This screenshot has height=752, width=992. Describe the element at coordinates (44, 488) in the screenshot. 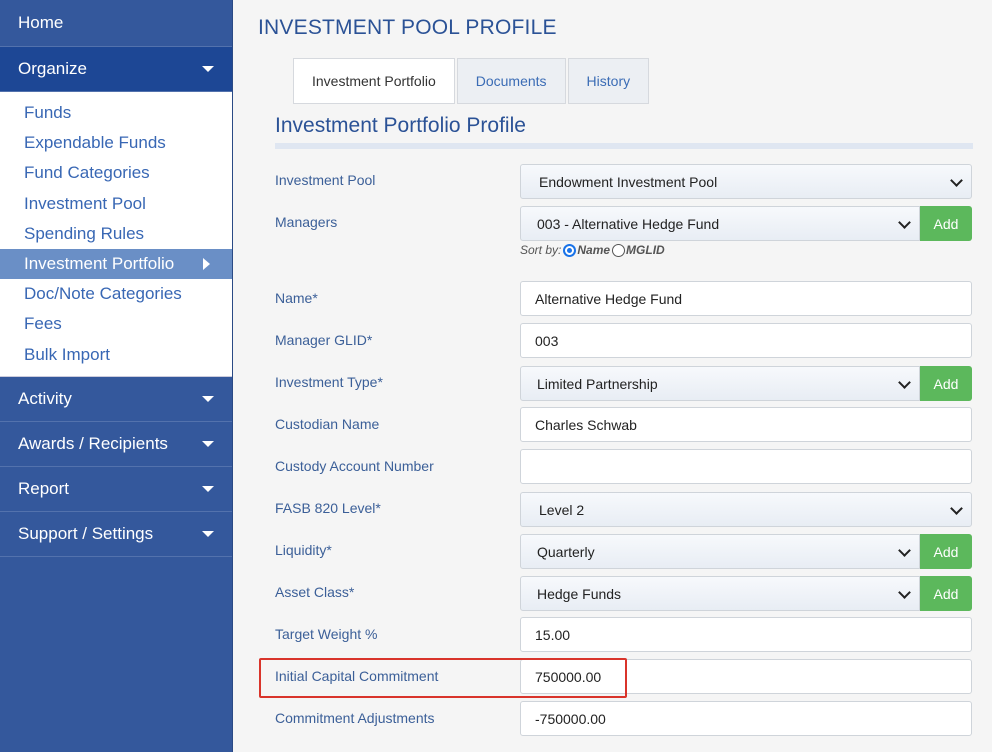

I see `nav-report-label: Report` at that location.